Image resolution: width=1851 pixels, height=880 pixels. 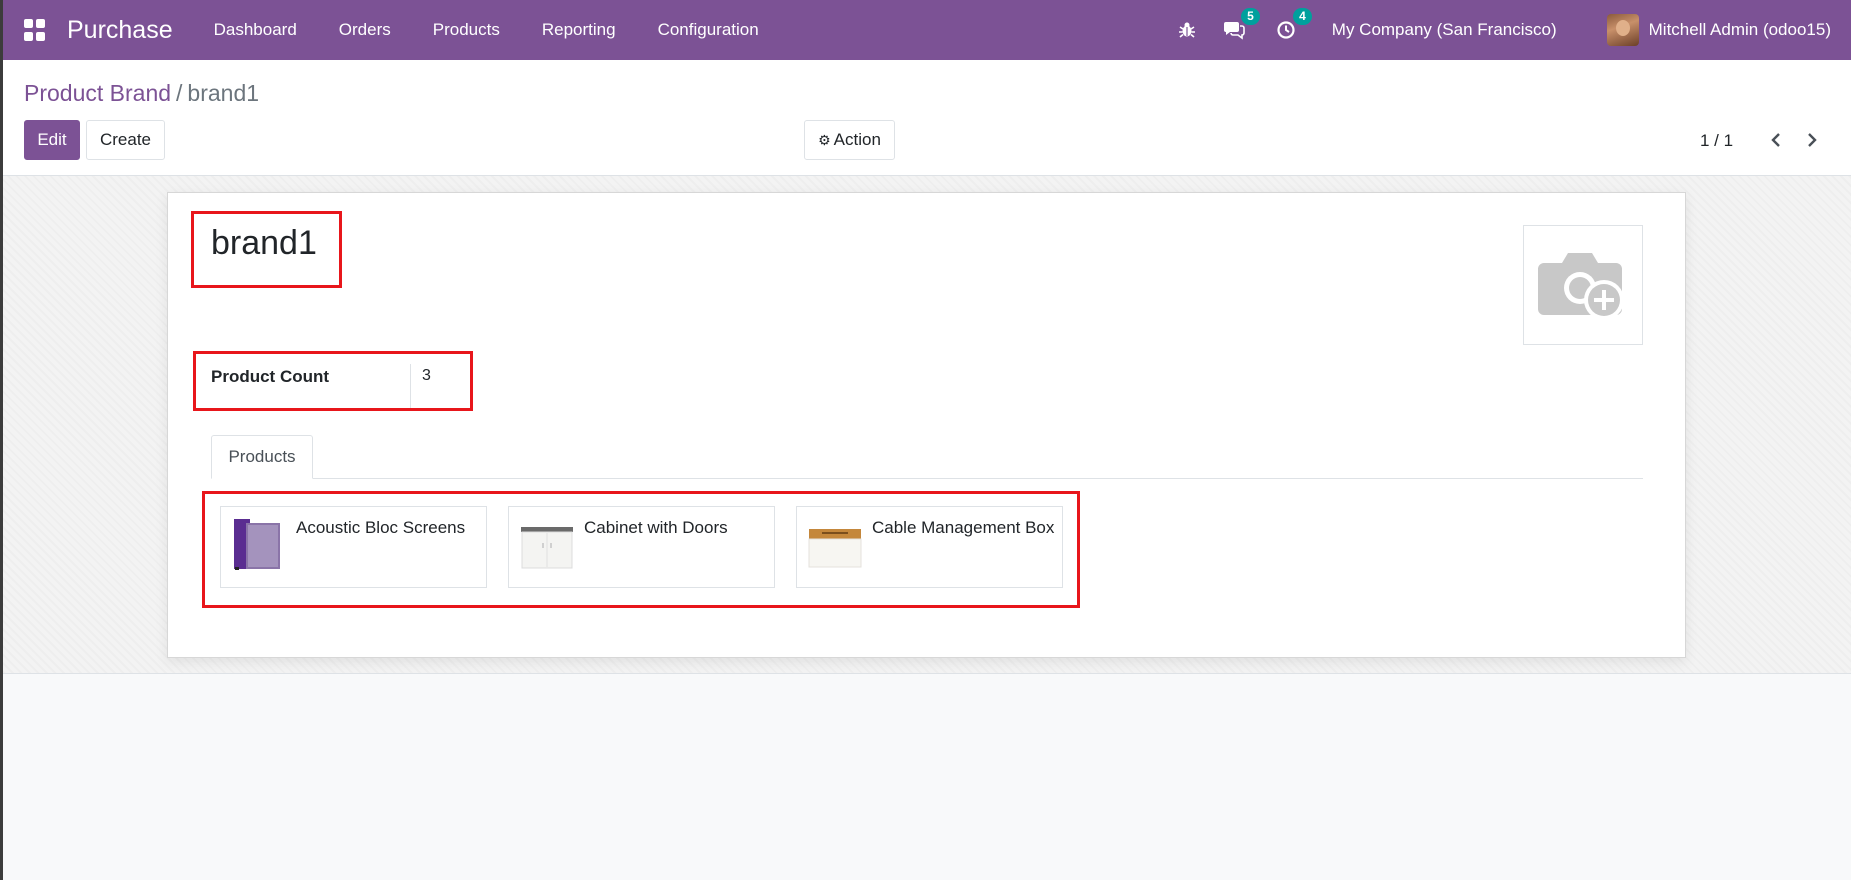 I want to click on action-button: ⚙ Action, so click(x=849, y=140).